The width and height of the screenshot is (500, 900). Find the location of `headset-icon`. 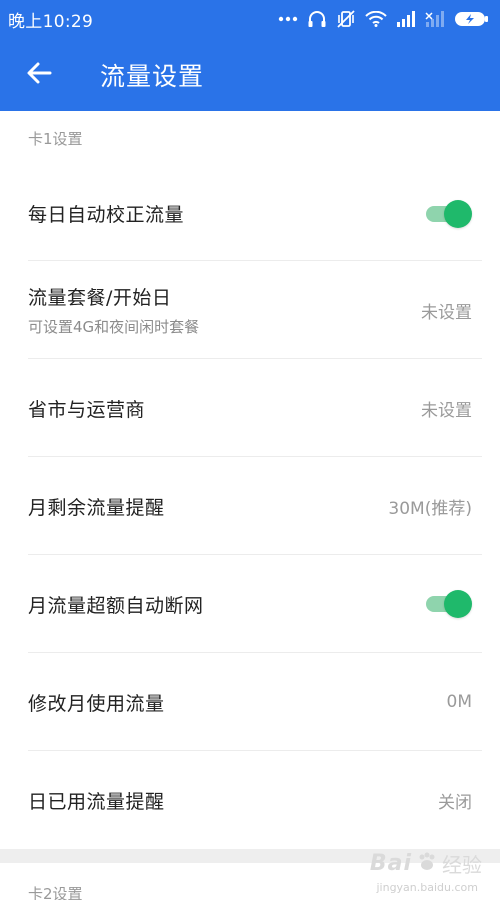

headset-icon is located at coordinates (317, 19).